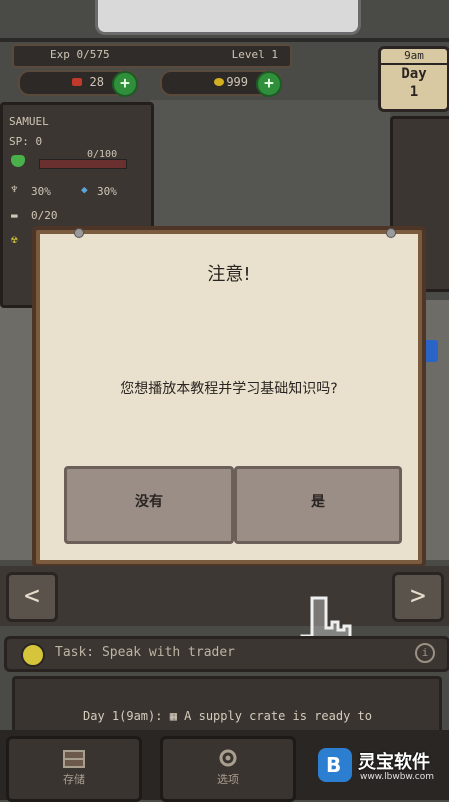 This screenshot has width=449, height=802. What do you see at coordinates (227, 705) in the screenshot?
I see `event-log: Day 1(9am): ▦ A supply crate is ready to` at bounding box center [227, 705].